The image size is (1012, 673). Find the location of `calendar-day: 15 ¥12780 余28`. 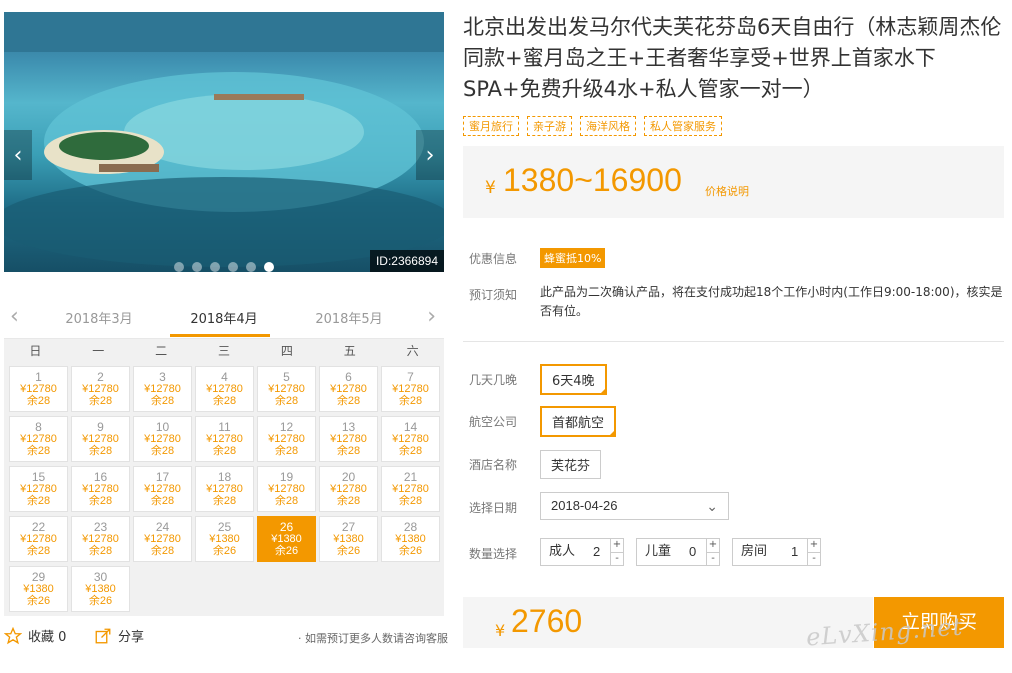

calendar-day: 15 ¥12780 余28 is located at coordinates (38, 489).